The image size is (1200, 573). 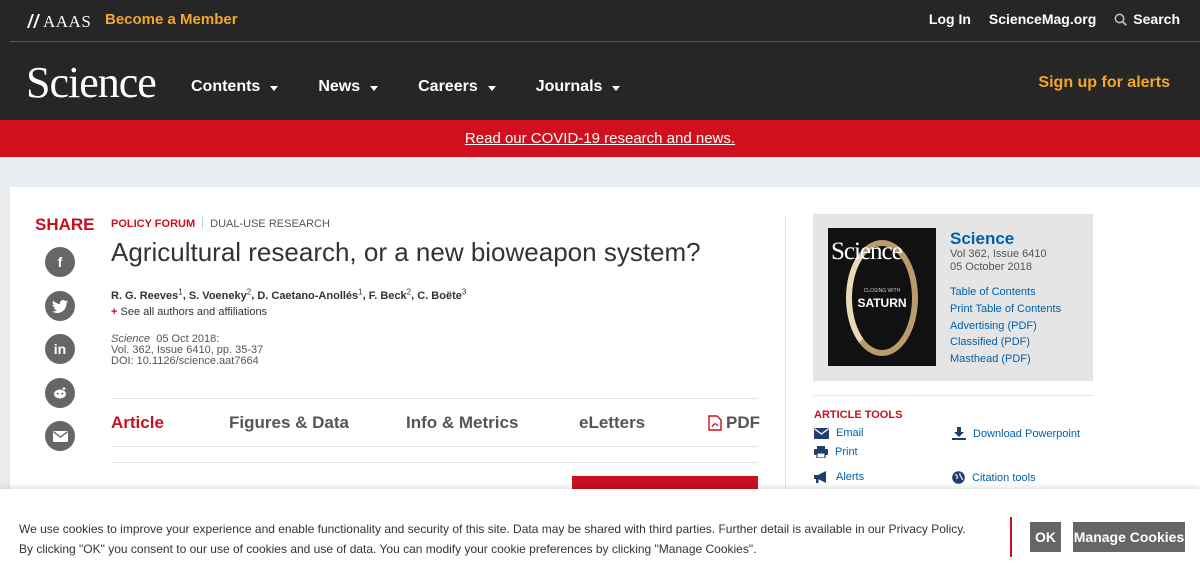 I want to click on author-name: D. Caetano-Anollés, so click(x=308, y=295).